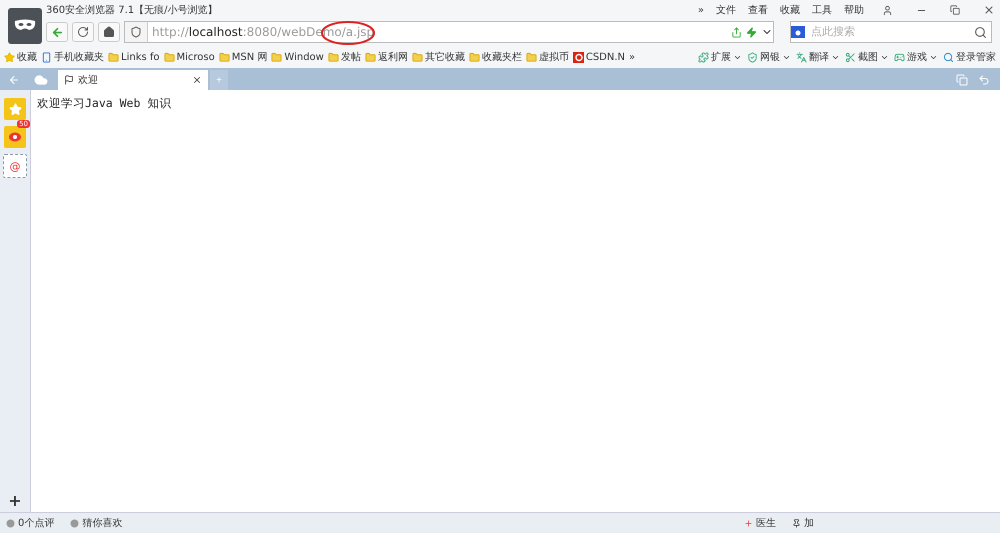  Describe the element at coordinates (726, 10) in the screenshot. I see `menu-item: 文件` at that location.